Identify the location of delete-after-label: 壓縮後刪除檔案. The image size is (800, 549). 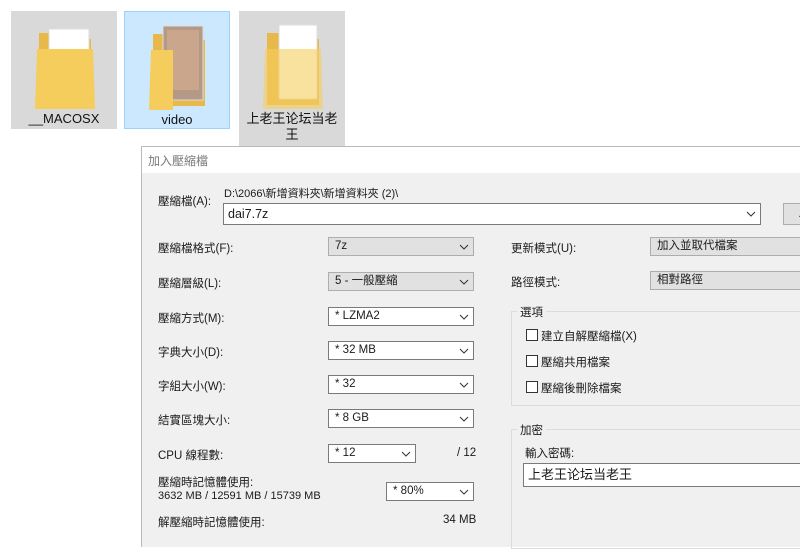
(581, 389).